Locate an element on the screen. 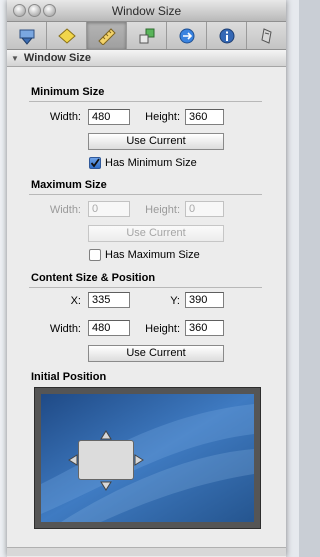 Image resolution: width=320 pixels, height=557 pixels. arrow-left-icon is located at coordinates (73, 460).